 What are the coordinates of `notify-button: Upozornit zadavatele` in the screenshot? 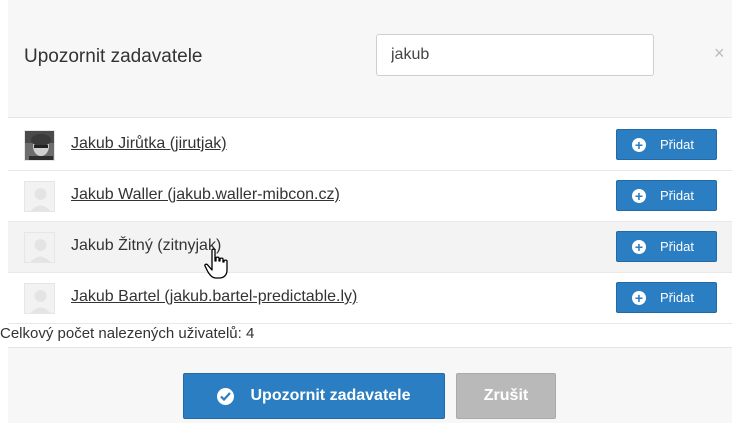 It's located at (314, 396).